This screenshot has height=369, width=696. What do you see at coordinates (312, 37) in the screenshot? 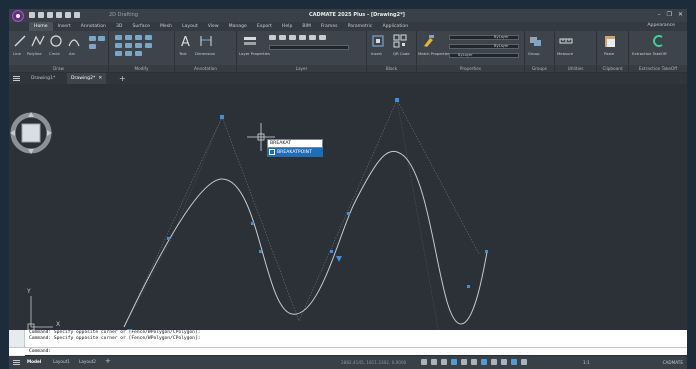
I see `layer-off-icon` at bounding box center [312, 37].